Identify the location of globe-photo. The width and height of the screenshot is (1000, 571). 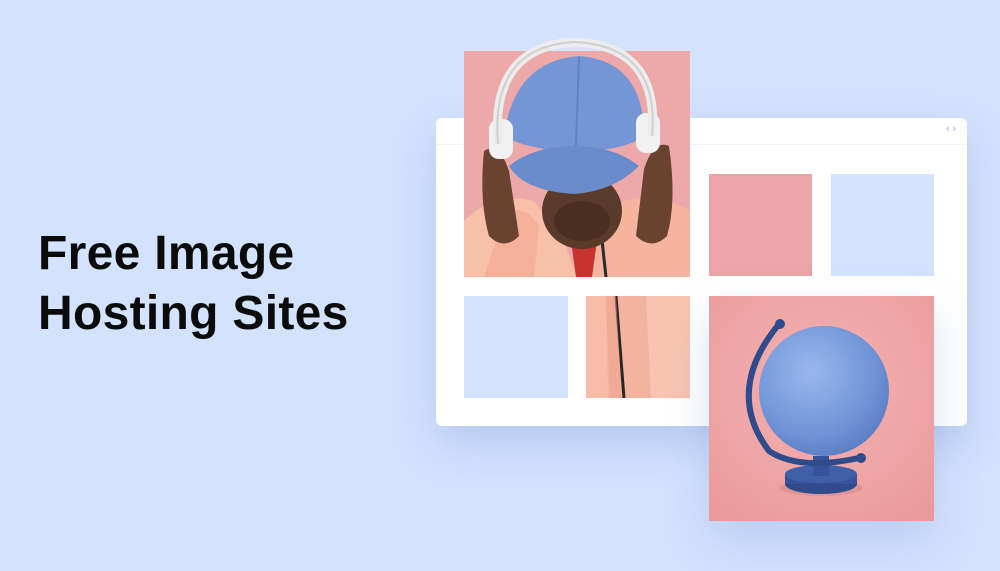
(821, 408).